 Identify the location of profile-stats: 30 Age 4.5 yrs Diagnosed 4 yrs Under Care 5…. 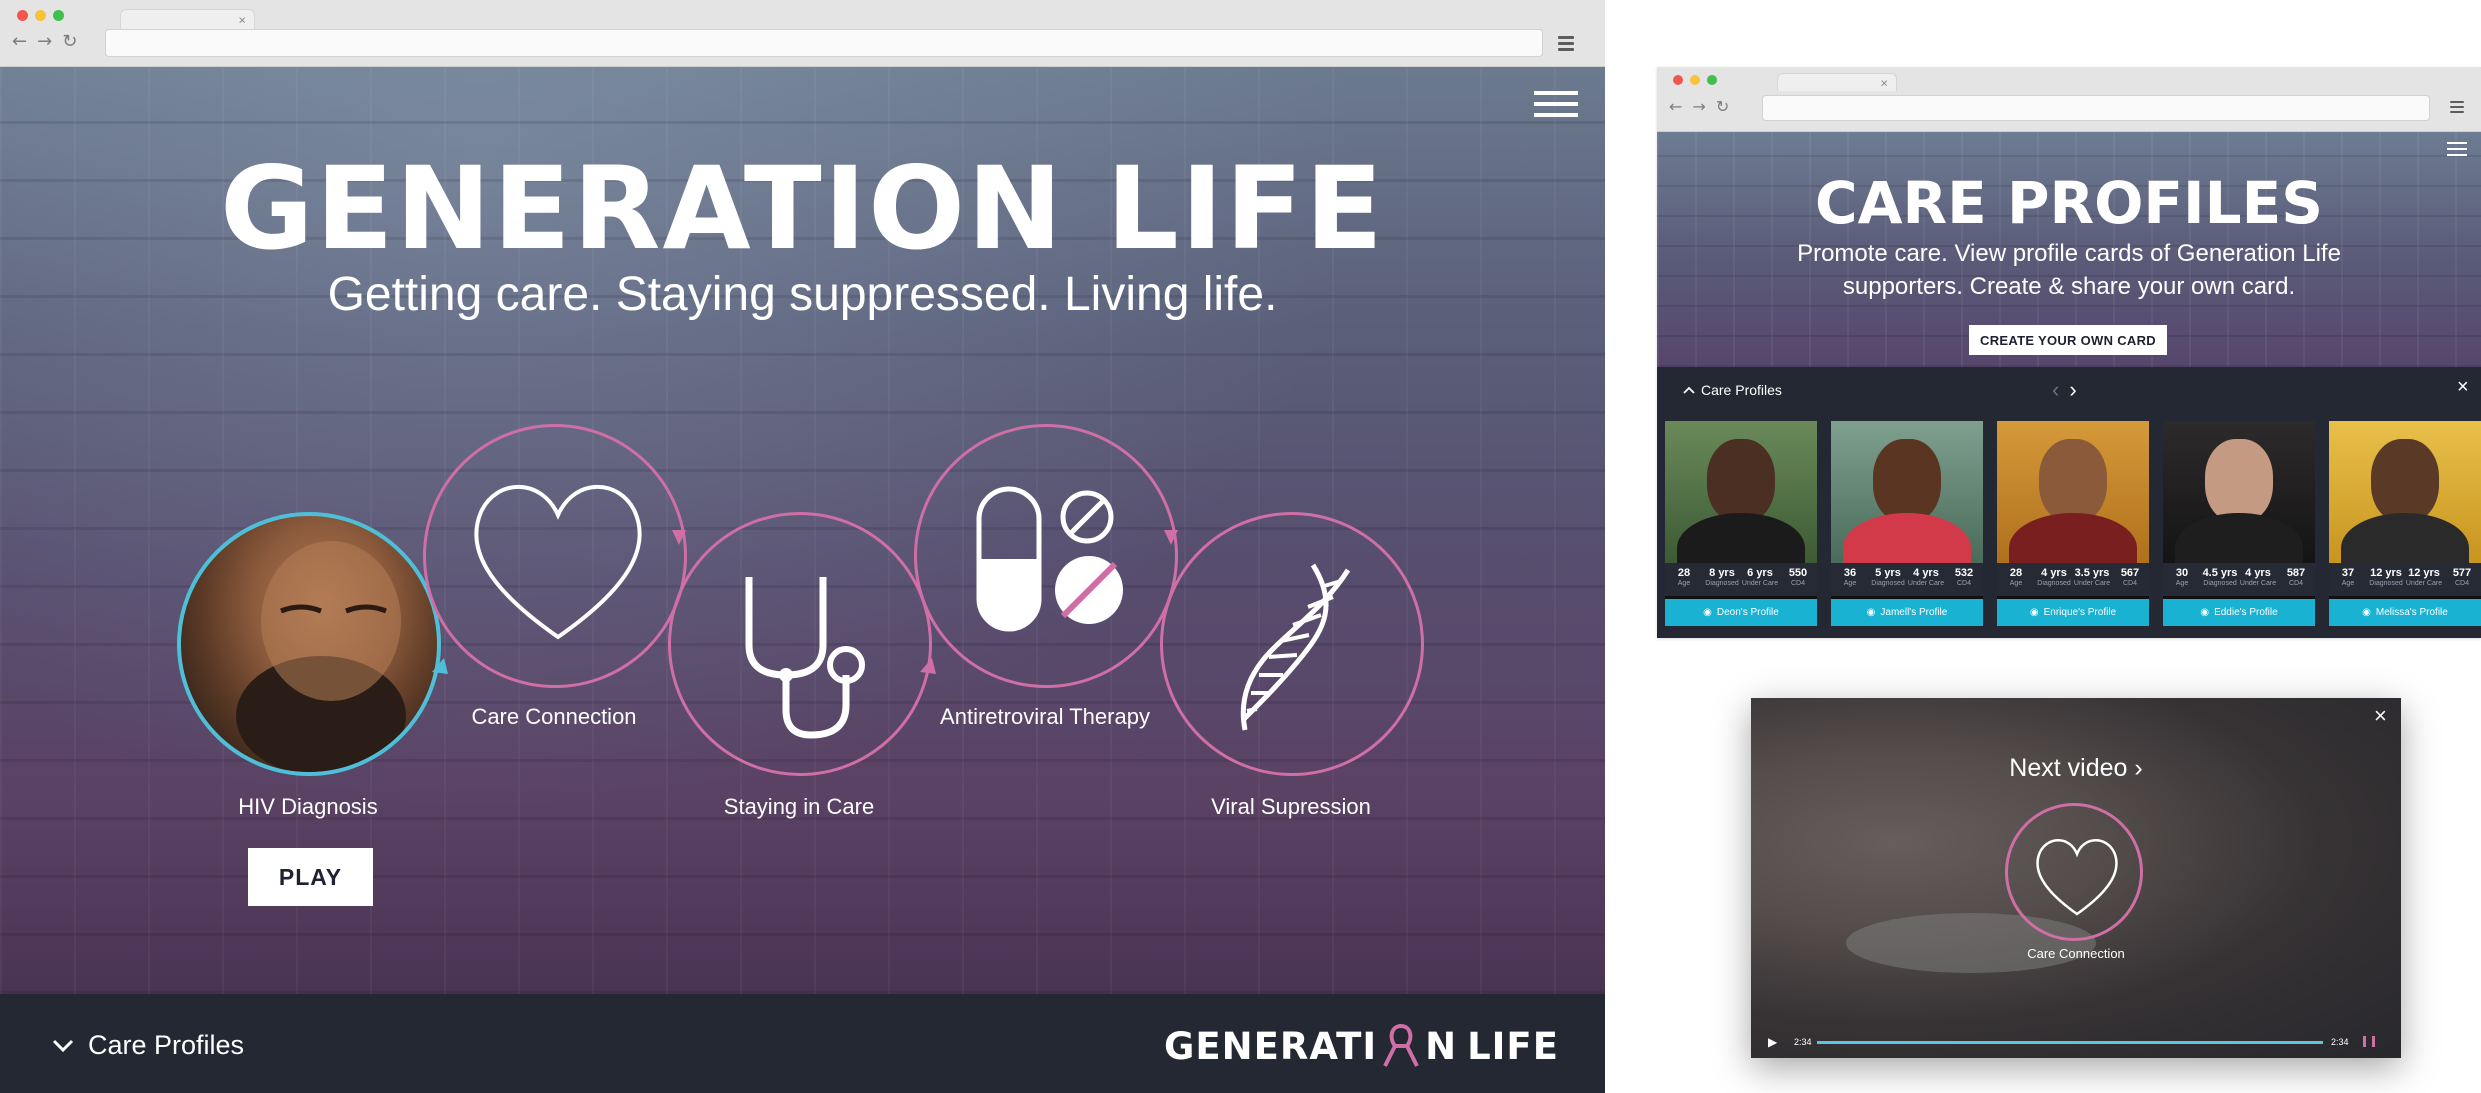
(2239, 579).